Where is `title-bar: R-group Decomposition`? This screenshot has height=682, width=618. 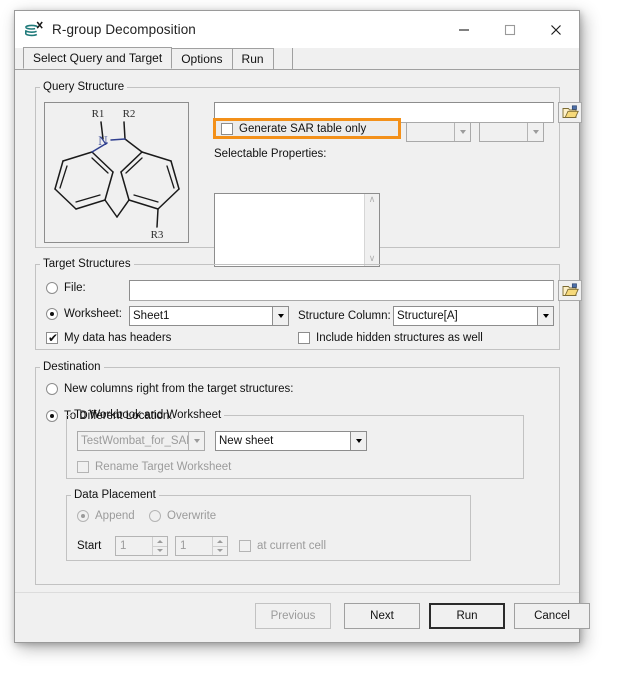
title-bar: R-group Decomposition is located at coordinates (297, 29).